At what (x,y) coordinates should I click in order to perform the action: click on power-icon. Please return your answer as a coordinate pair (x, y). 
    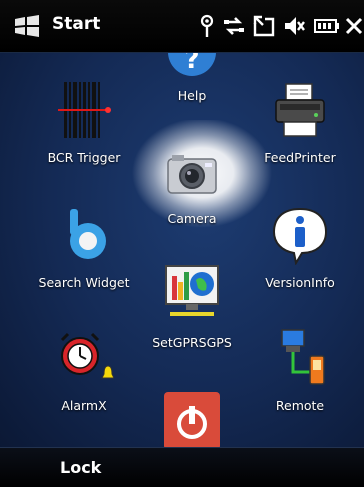
    Looking at the image, I should click on (192, 421).